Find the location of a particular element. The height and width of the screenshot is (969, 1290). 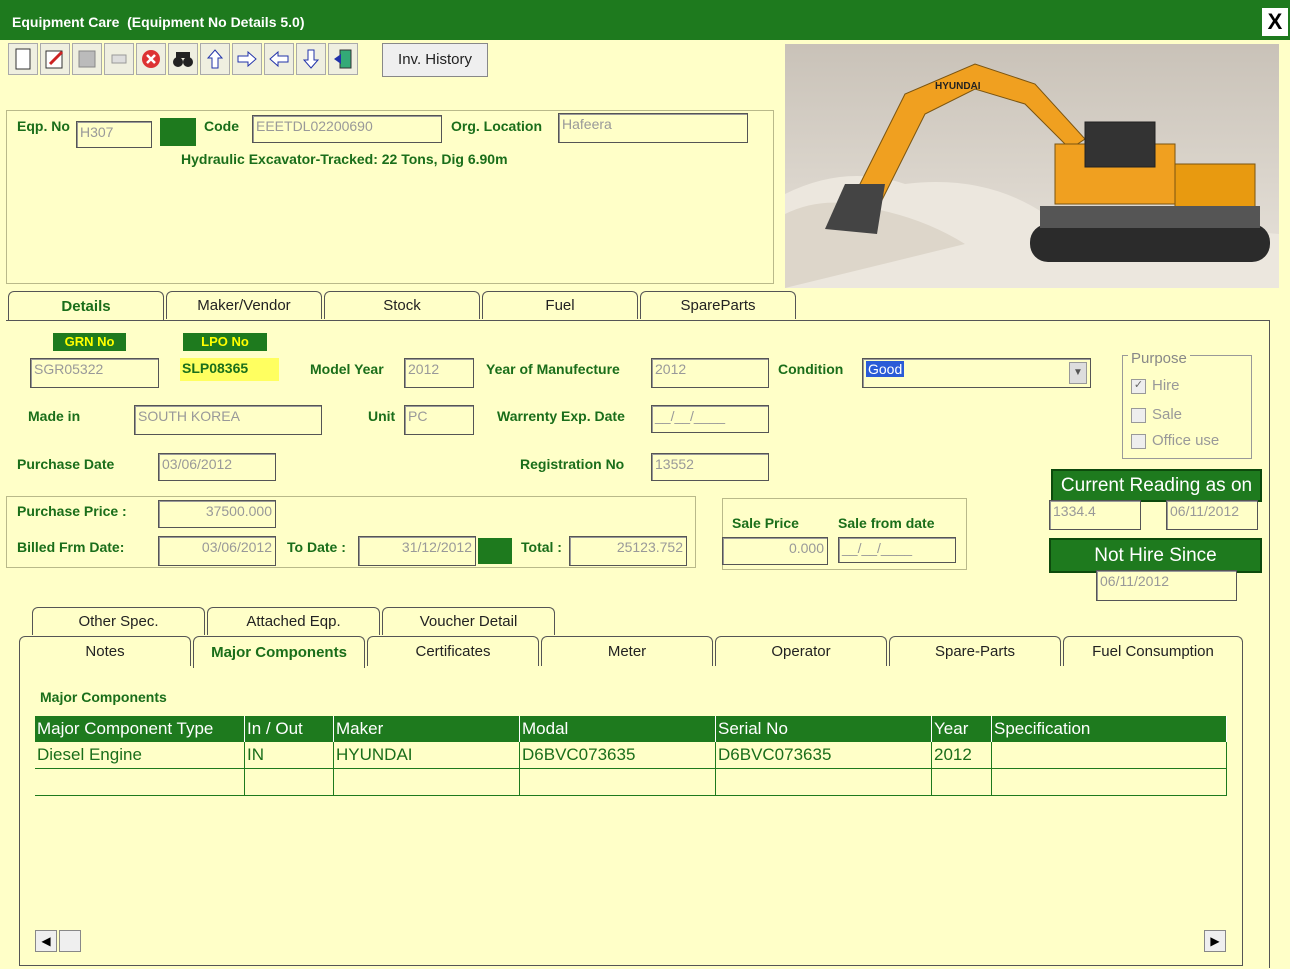

cell-year: 2012 is located at coordinates (961, 755).